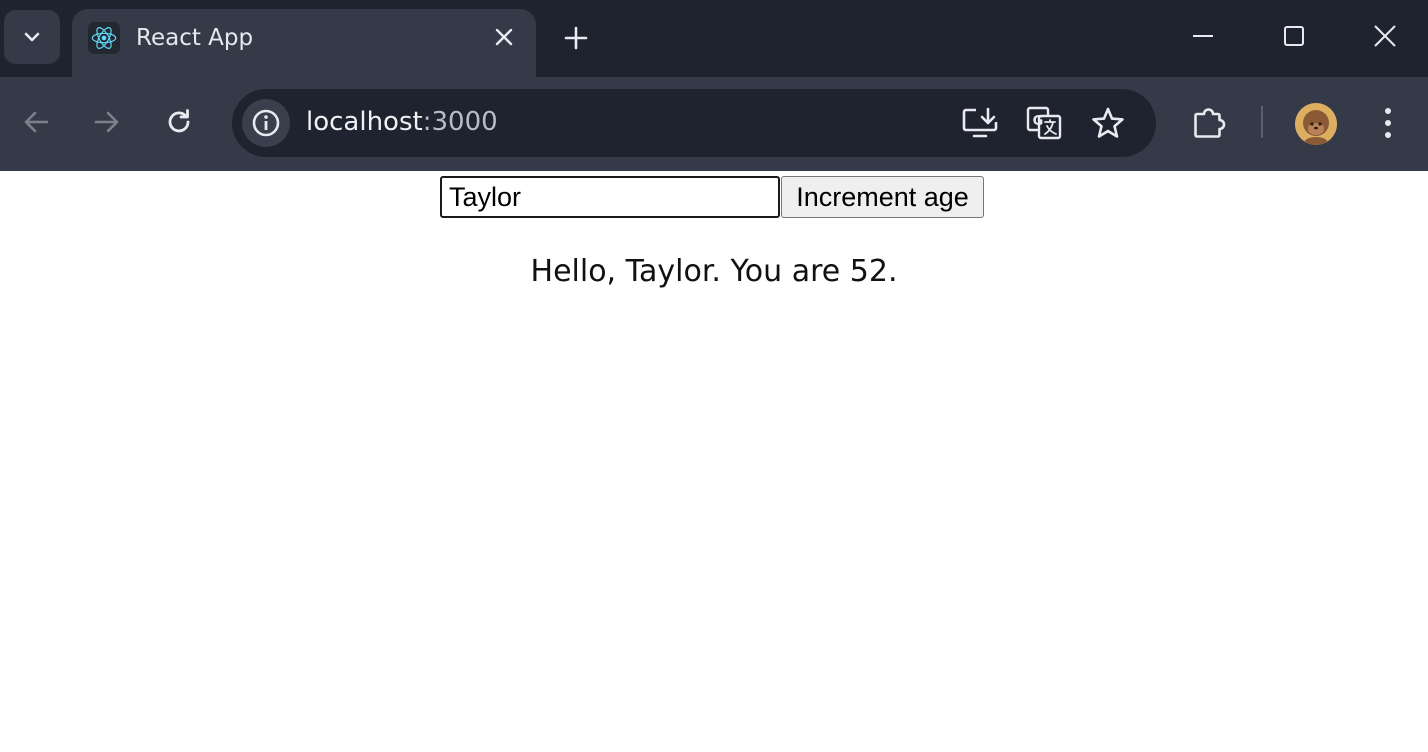  Describe the element at coordinates (104, 38) in the screenshot. I see `react-logo-icon` at that location.